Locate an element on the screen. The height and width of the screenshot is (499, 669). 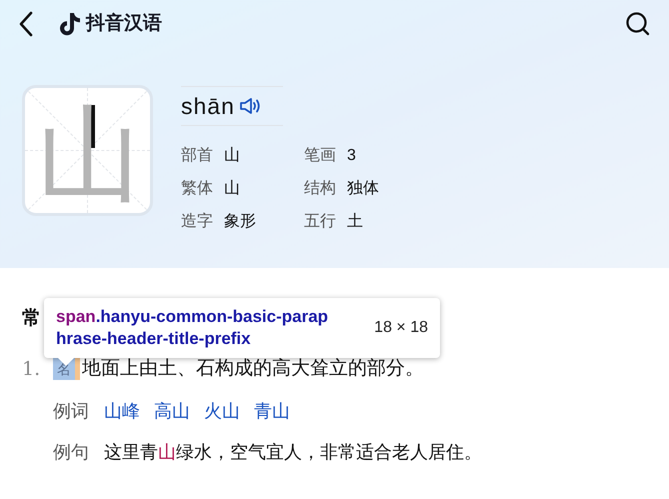
info-label: 五行 is located at coordinates (320, 222).